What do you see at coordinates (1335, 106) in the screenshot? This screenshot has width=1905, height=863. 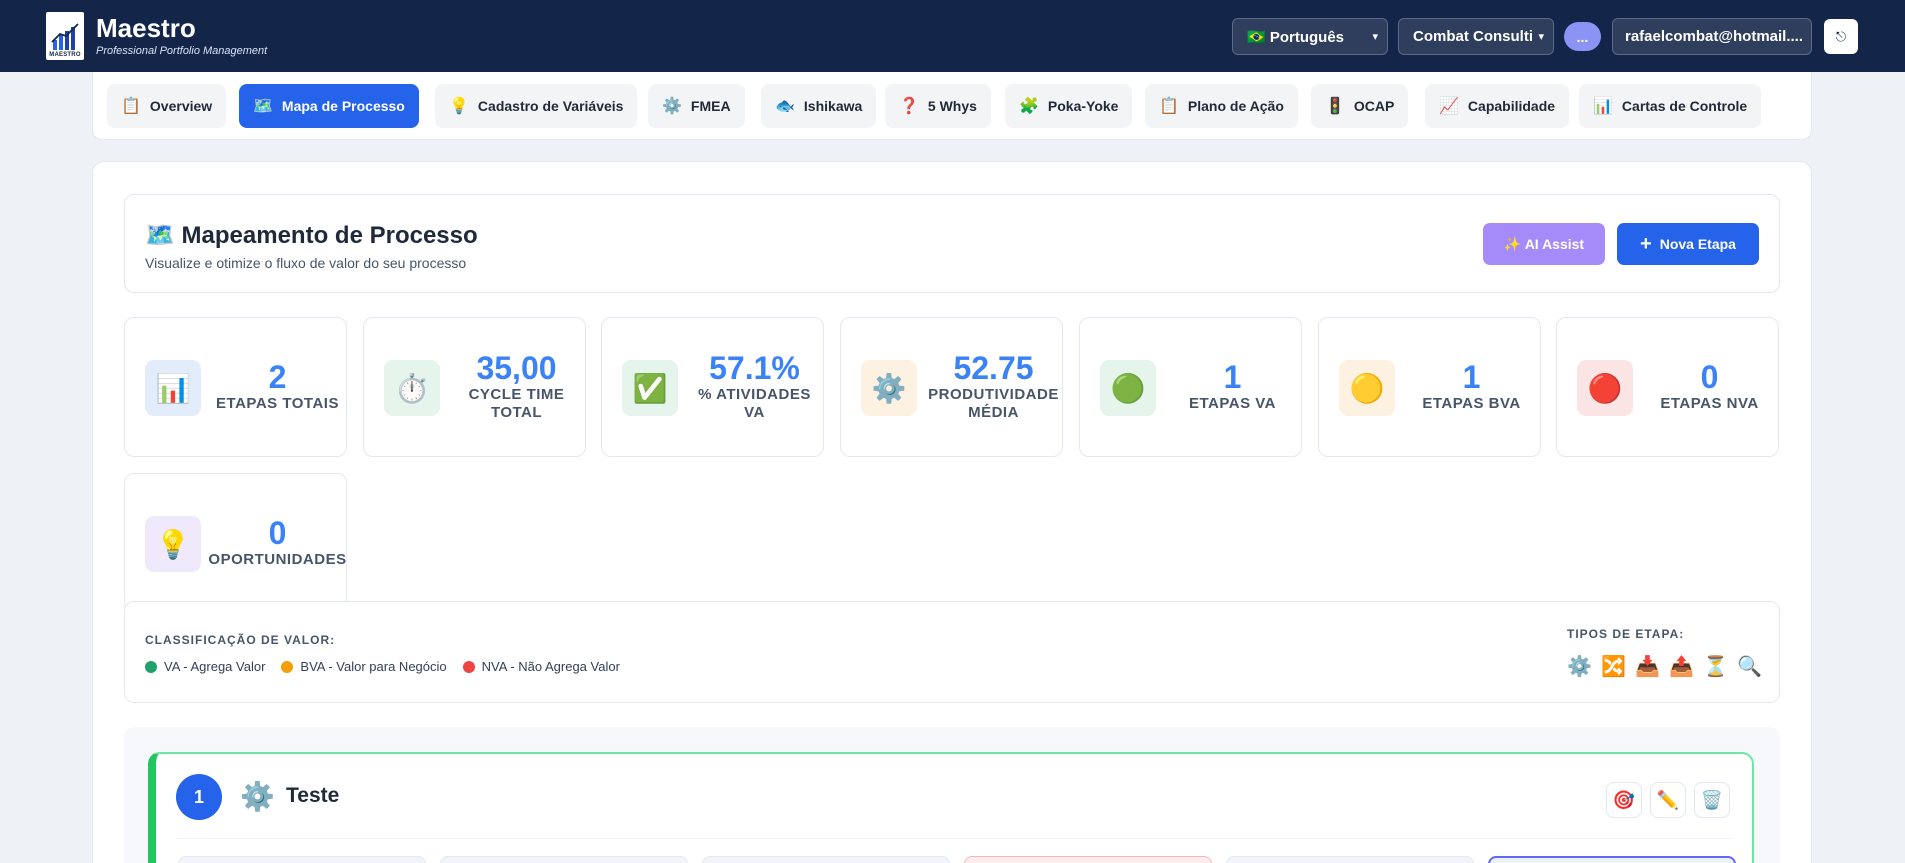 I see `traffic-light-icon: 🚦` at bounding box center [1335, 106].